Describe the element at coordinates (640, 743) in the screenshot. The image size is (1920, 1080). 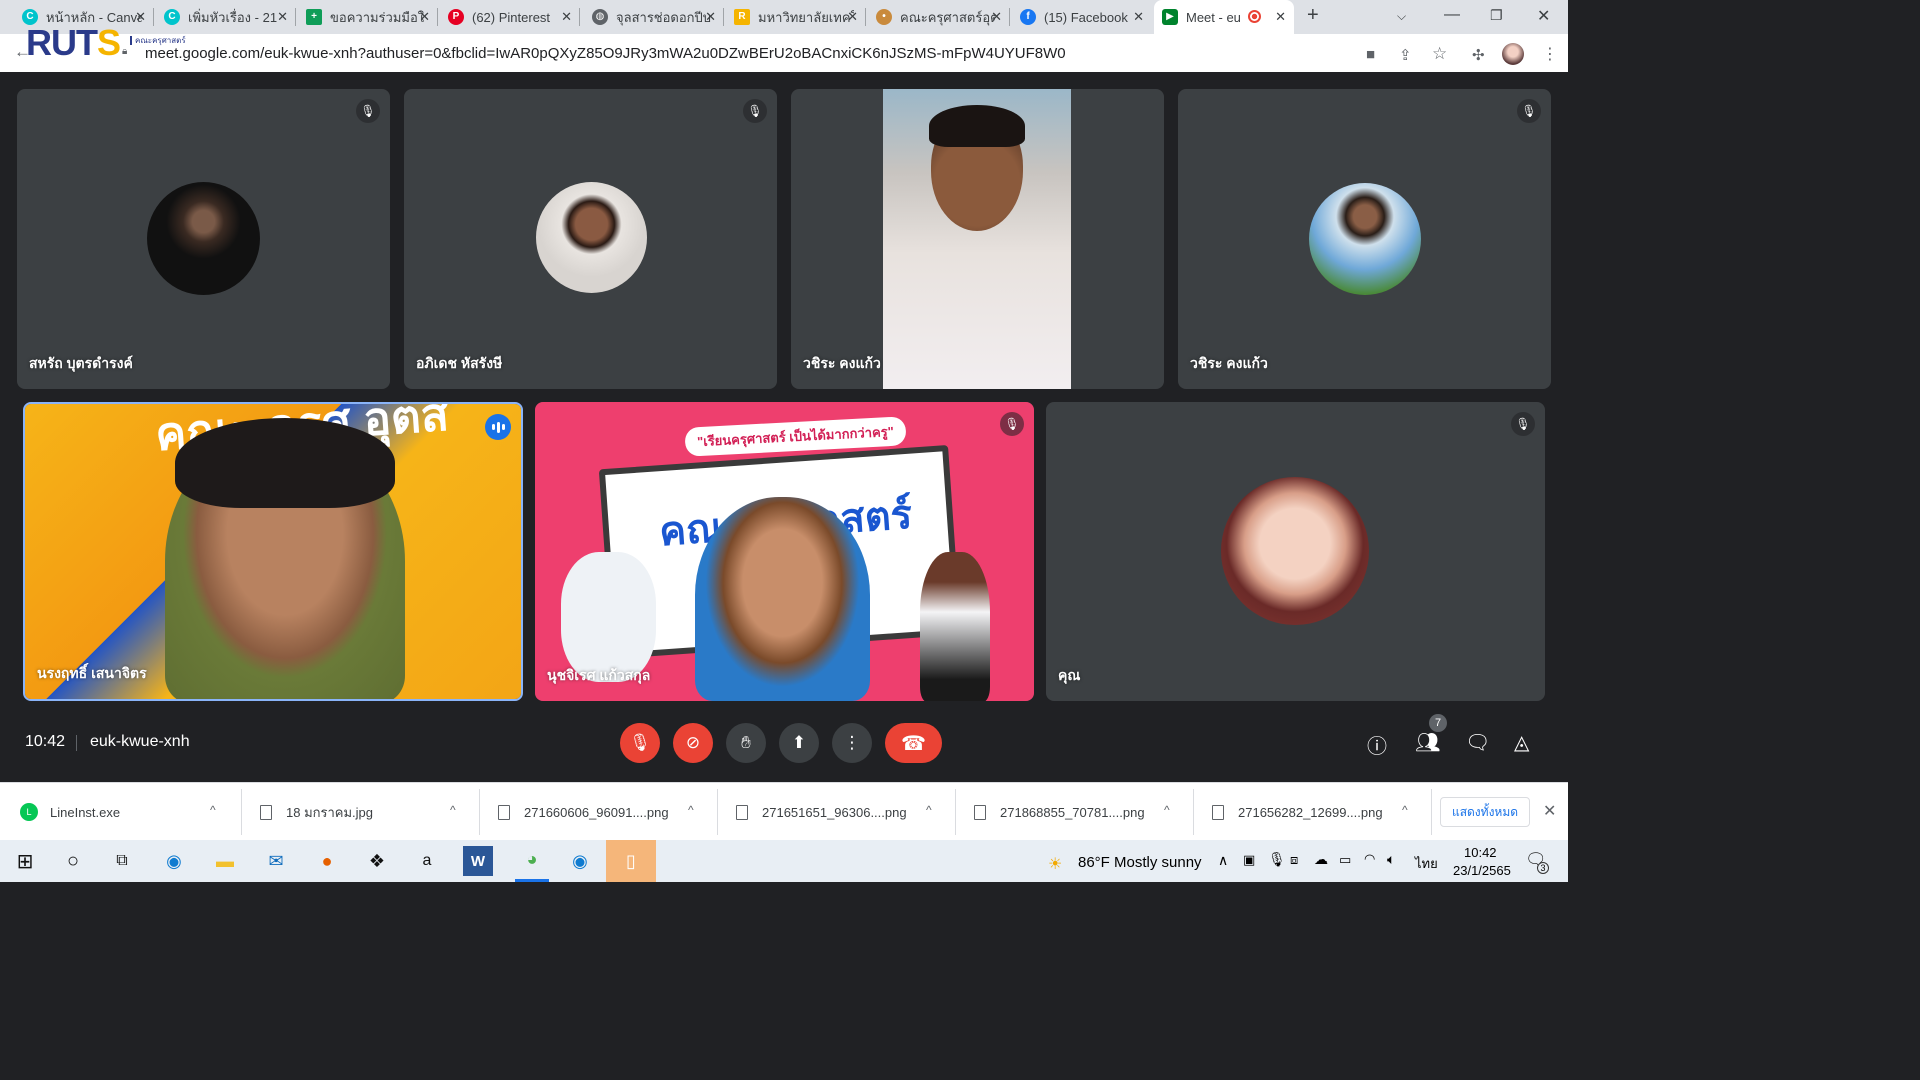
I see `mic-toggle-button: 🎙︎` at that location.